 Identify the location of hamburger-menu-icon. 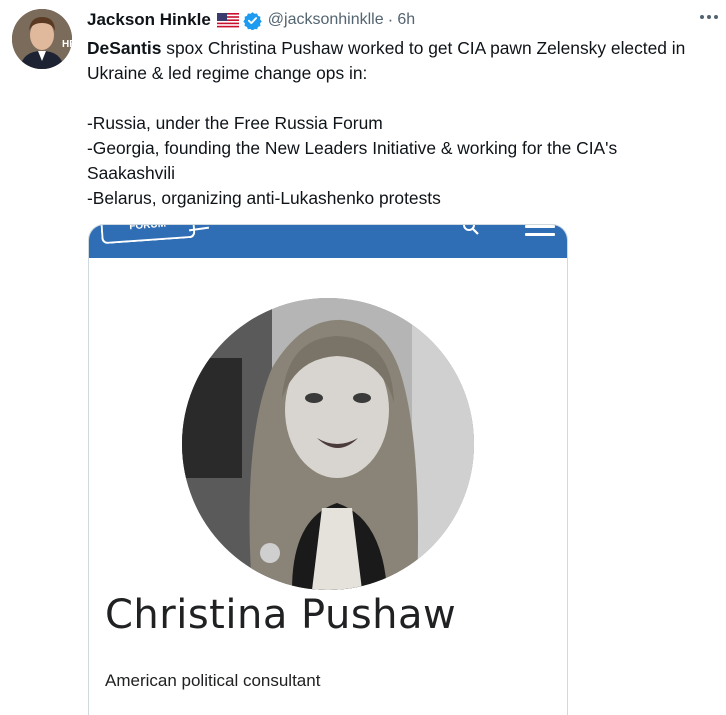
(540, 235).